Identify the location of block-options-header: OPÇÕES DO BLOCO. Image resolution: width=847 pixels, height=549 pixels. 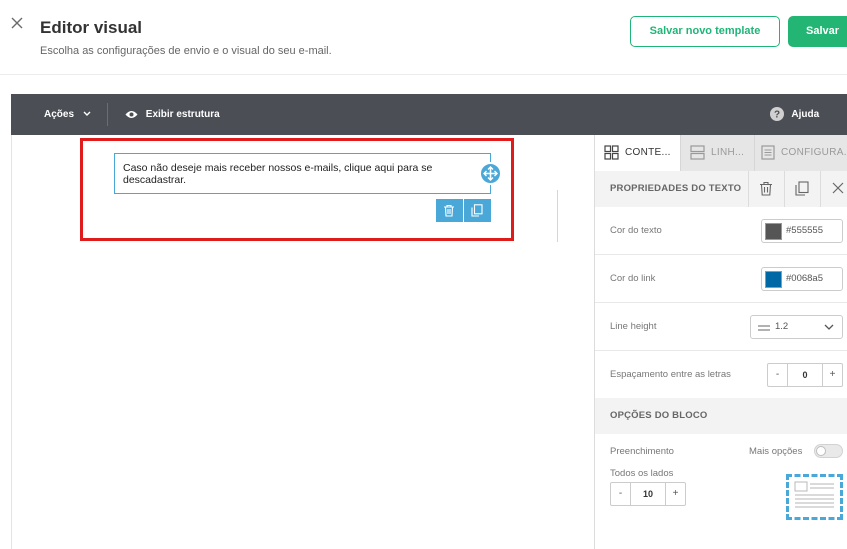
(721, 416).